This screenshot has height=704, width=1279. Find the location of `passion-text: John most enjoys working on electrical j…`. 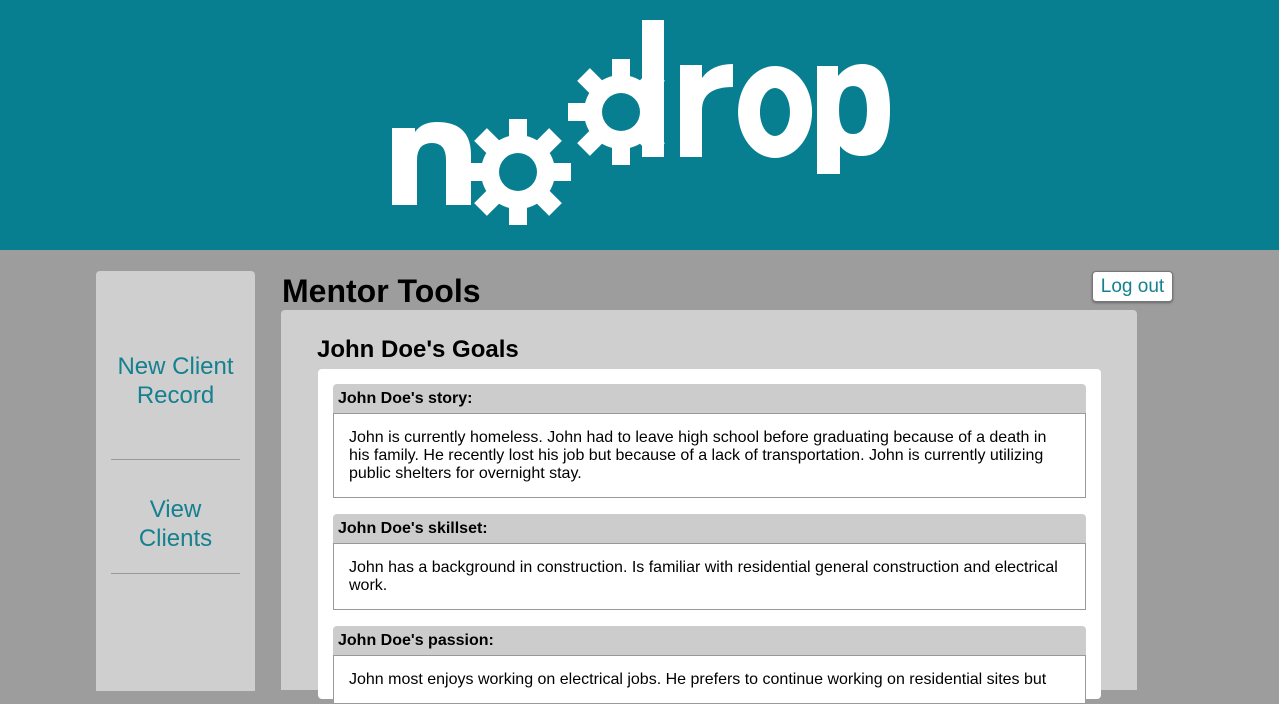

passion-text: John most enjoys working on electrical j… is located at coordinates (709, 679).